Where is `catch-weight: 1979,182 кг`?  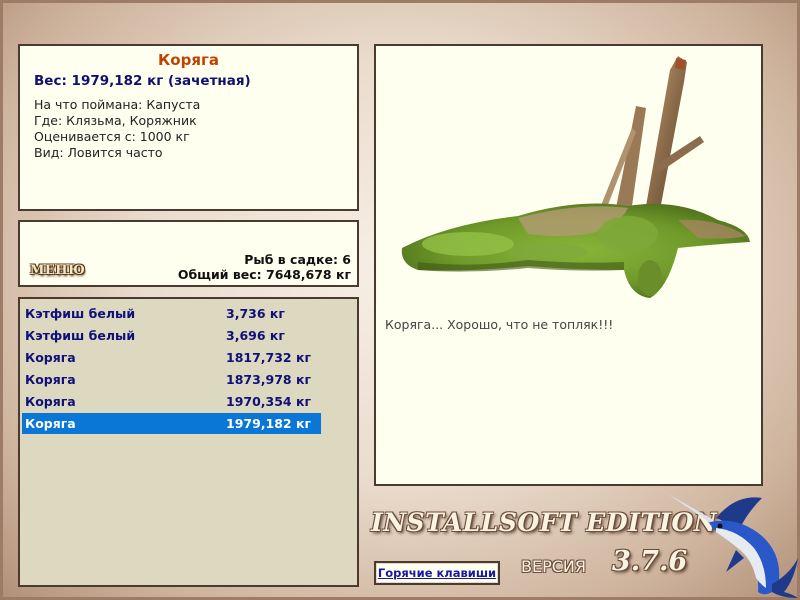
catch-weight: 1979,182 кг is located at coordinates (268, 423).